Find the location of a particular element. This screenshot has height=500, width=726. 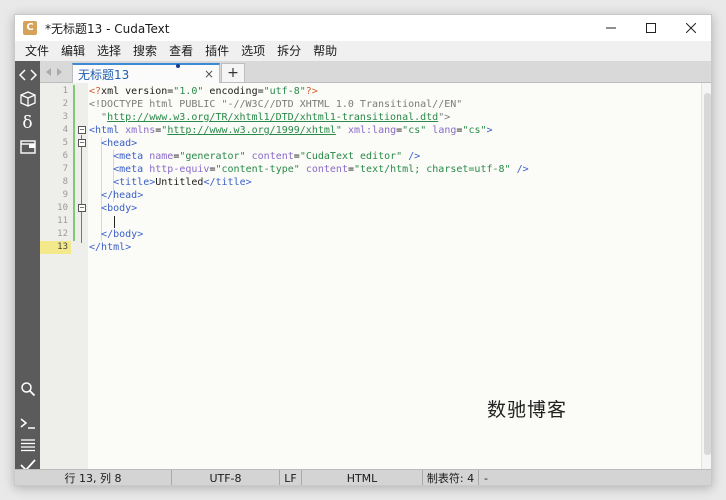

line-number: 8 is located at coordinates (65, 182).